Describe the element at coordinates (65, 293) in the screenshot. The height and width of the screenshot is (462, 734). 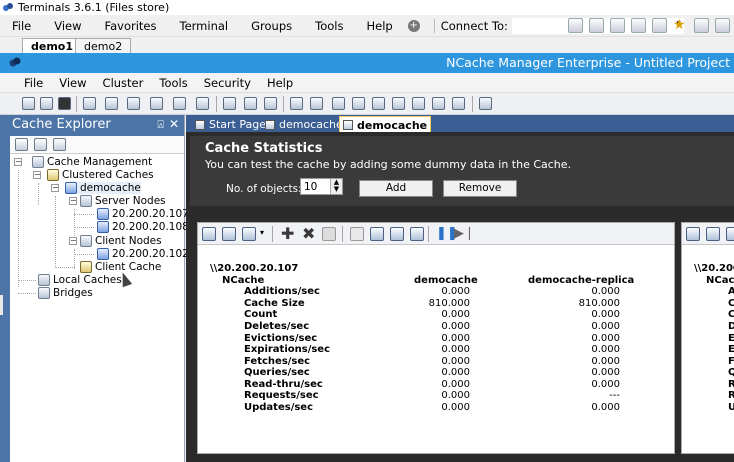
I see `tree-node-bridges: Bridges` at that location.